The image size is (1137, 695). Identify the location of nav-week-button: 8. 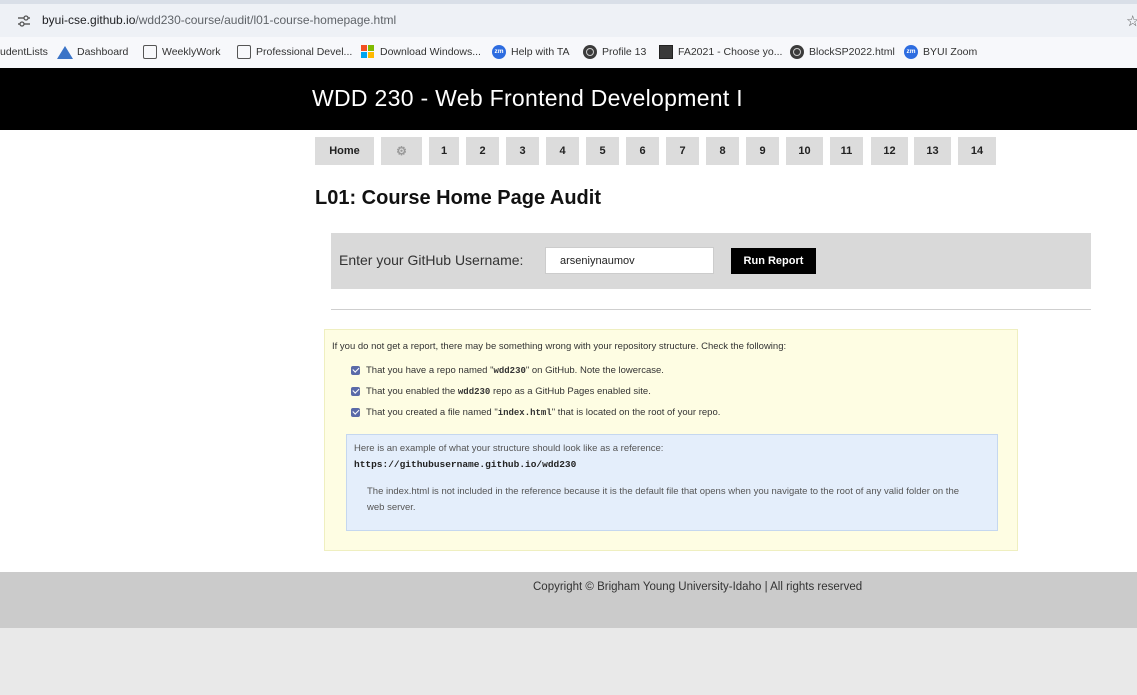
(722, 151).